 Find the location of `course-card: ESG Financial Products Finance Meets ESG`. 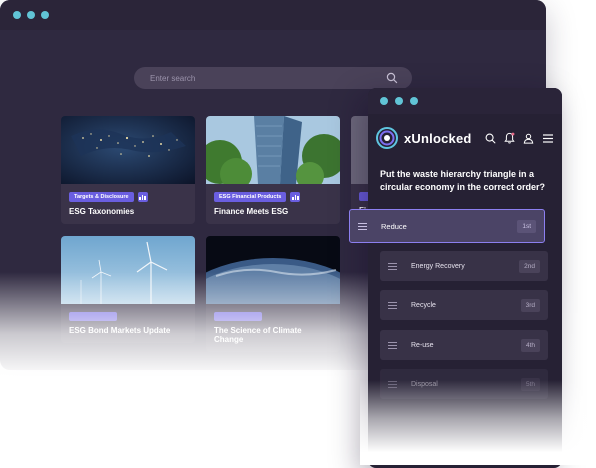

course-card: ESG Financial Products Finance Meets ESG is located at coordinates (273, 170).